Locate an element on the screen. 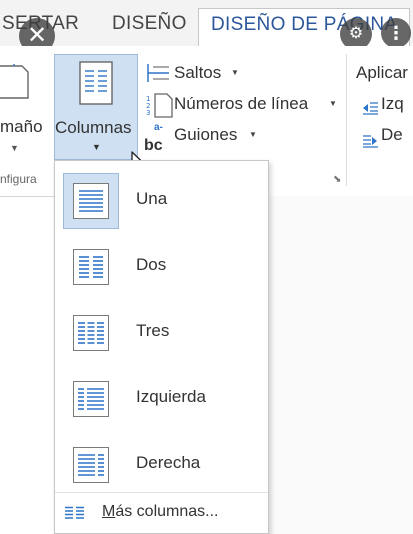 The height and width of the screenshot is (534, 413). right-column-icon is located at coordinates (91, 465).